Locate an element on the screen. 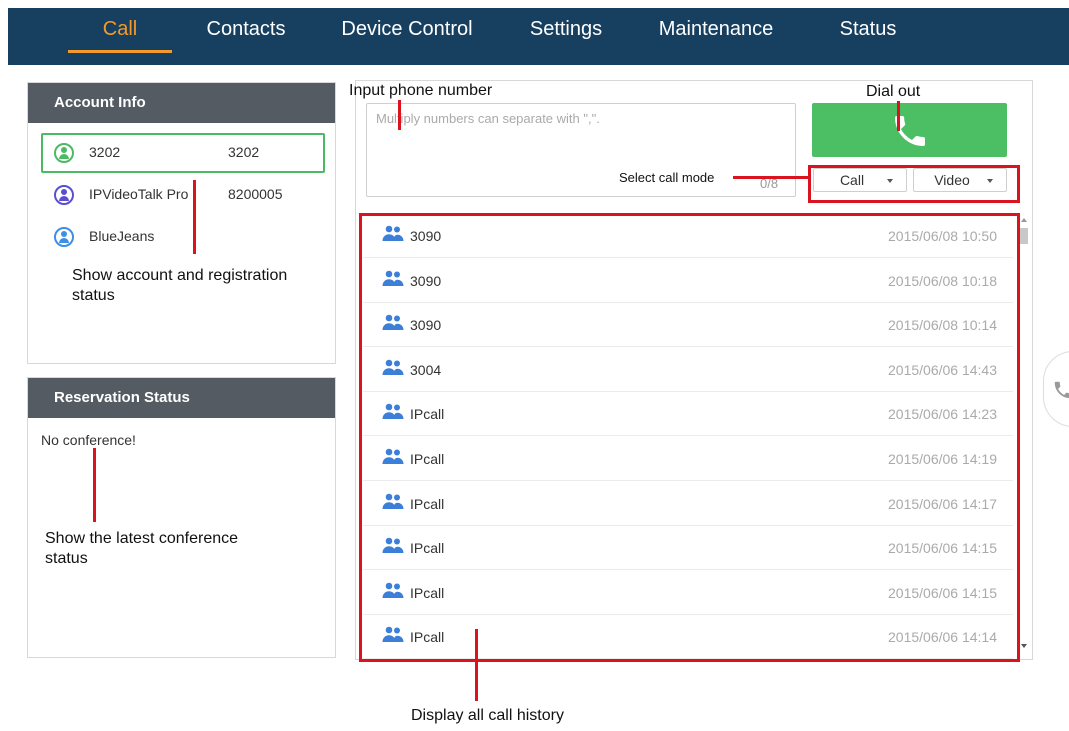 The image size is (1069, 731). scroll-thumb is located at coordinates (1024, 236).